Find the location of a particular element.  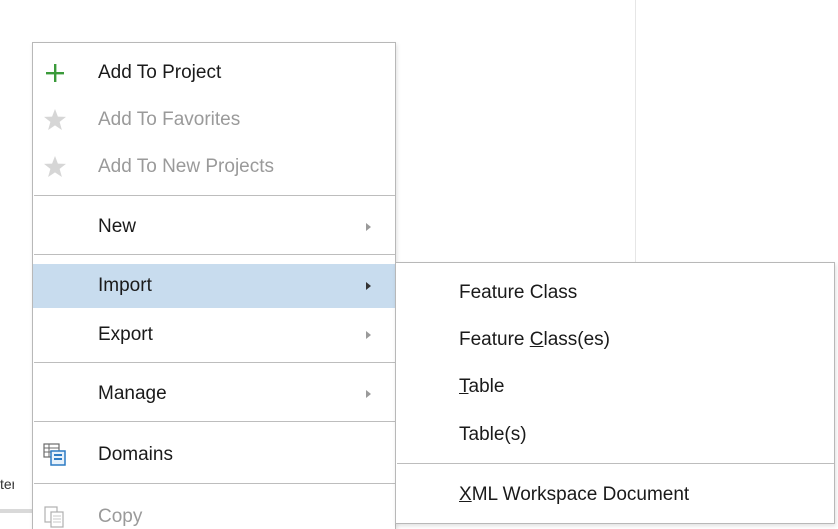

menu-item-label: Add To Project is located at coordinates (160, 72).